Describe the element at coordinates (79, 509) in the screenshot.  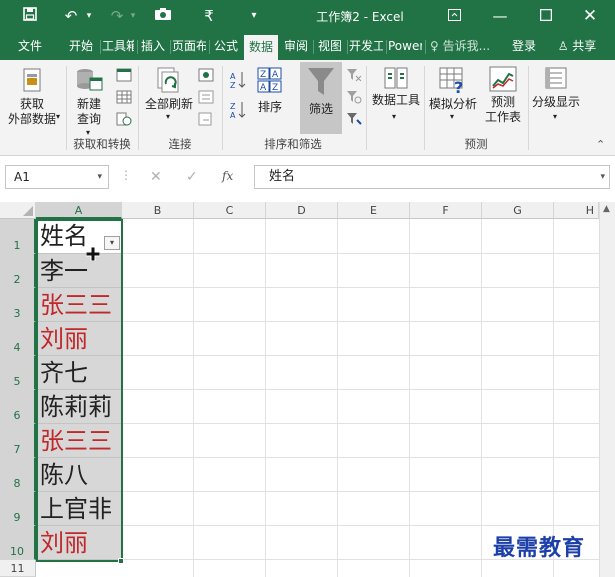
I see `cell-a9: 上官非` at that location.